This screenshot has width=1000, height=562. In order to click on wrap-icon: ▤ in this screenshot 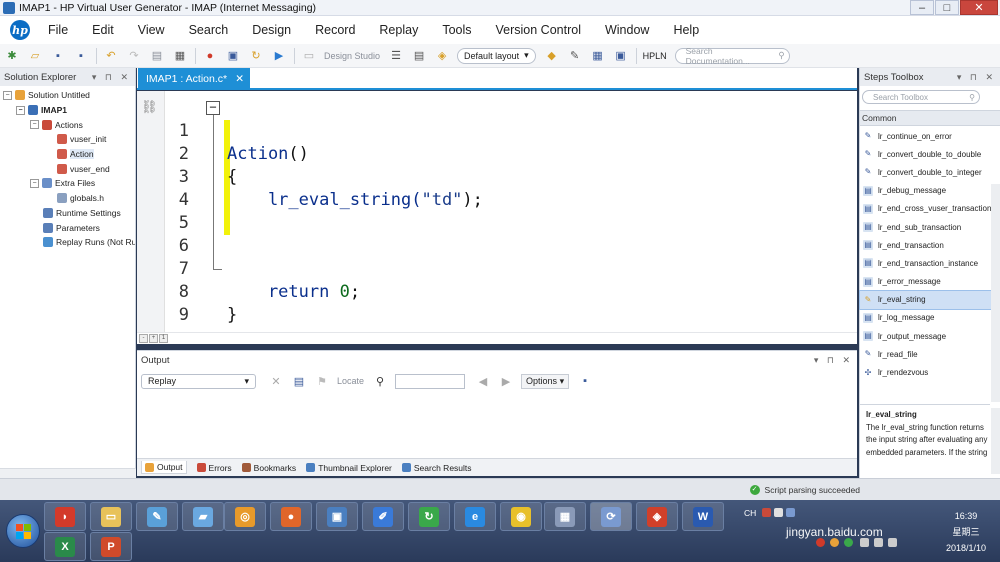, I will do `click(299, 381)`.